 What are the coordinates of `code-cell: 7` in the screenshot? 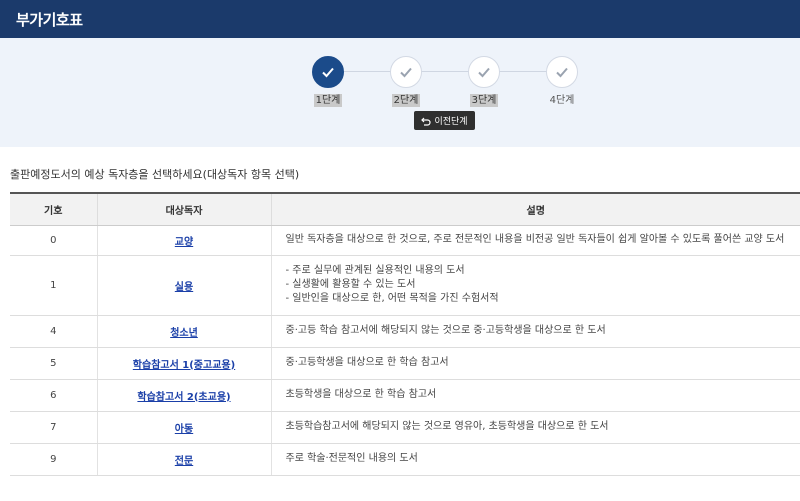 It's located at (54, 427).